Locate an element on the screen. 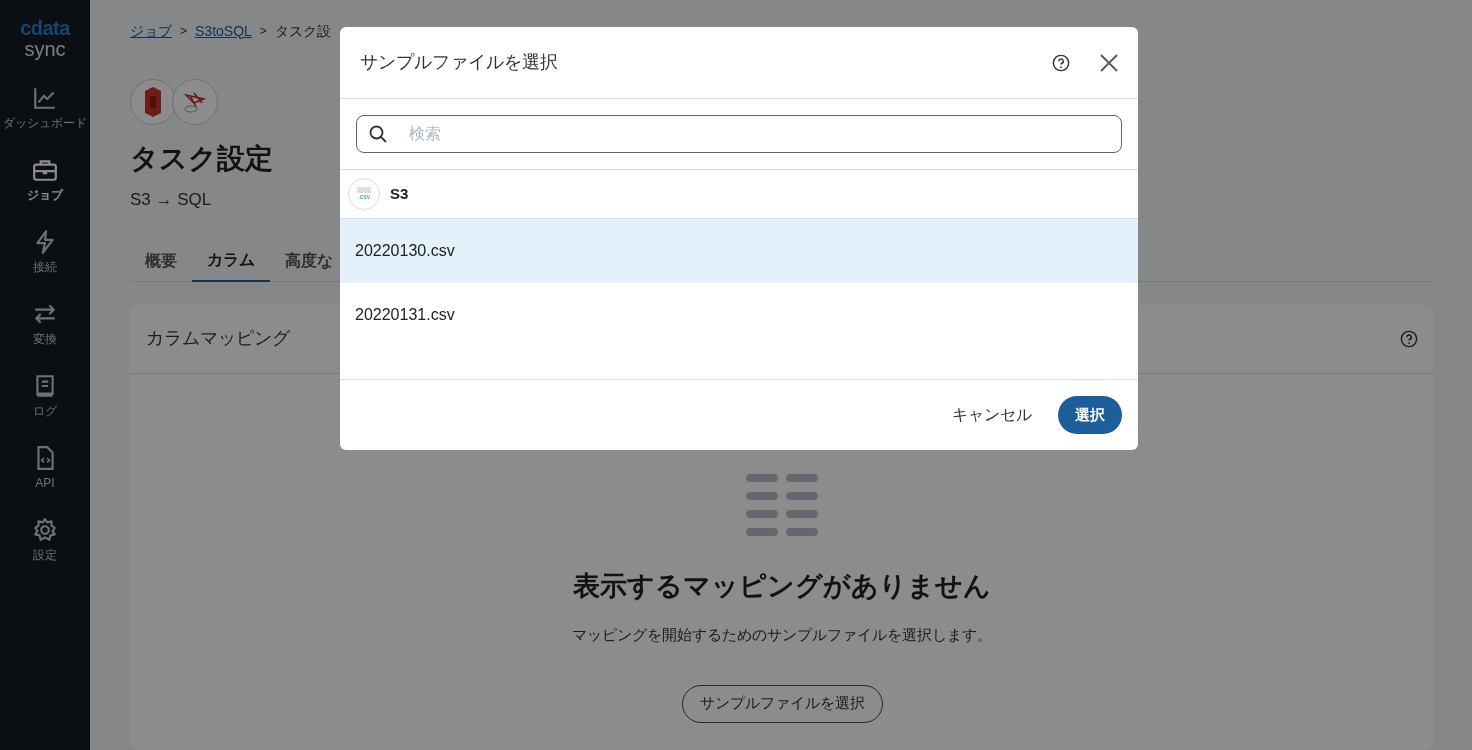 This screenshot has width=1472, height=750. file-row: 20220130.csv is located at coordinates (739, 251).